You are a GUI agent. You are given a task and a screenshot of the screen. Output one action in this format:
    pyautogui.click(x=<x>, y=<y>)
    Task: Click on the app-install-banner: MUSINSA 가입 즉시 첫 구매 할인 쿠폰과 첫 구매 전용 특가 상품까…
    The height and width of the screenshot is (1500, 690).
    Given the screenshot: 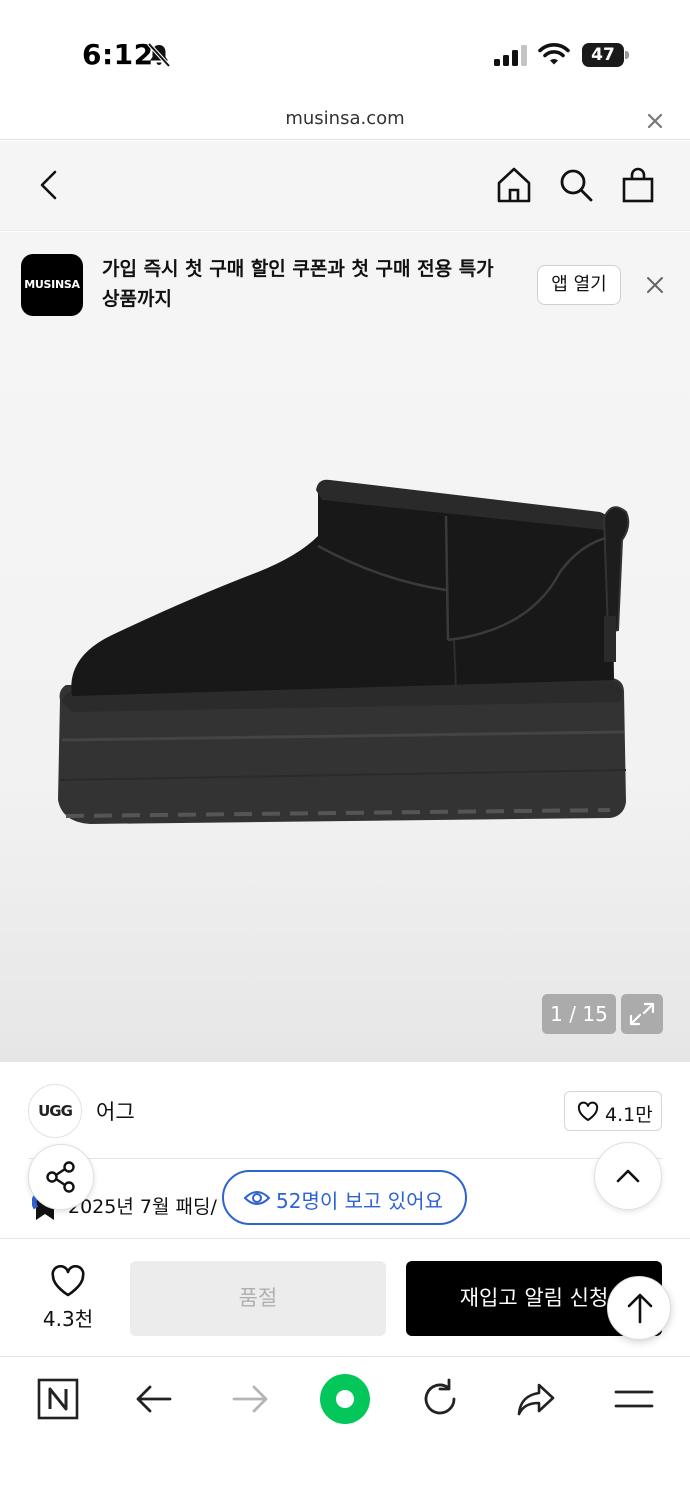 What is the action you would take?
    pyautogui.click(x=345, y=286)
    